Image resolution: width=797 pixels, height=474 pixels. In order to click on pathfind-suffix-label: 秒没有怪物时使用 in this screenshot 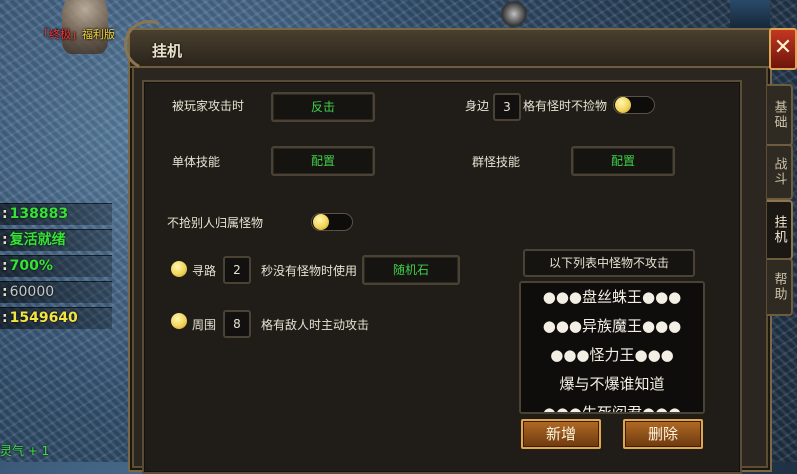, I will do `click(309, 271)`.